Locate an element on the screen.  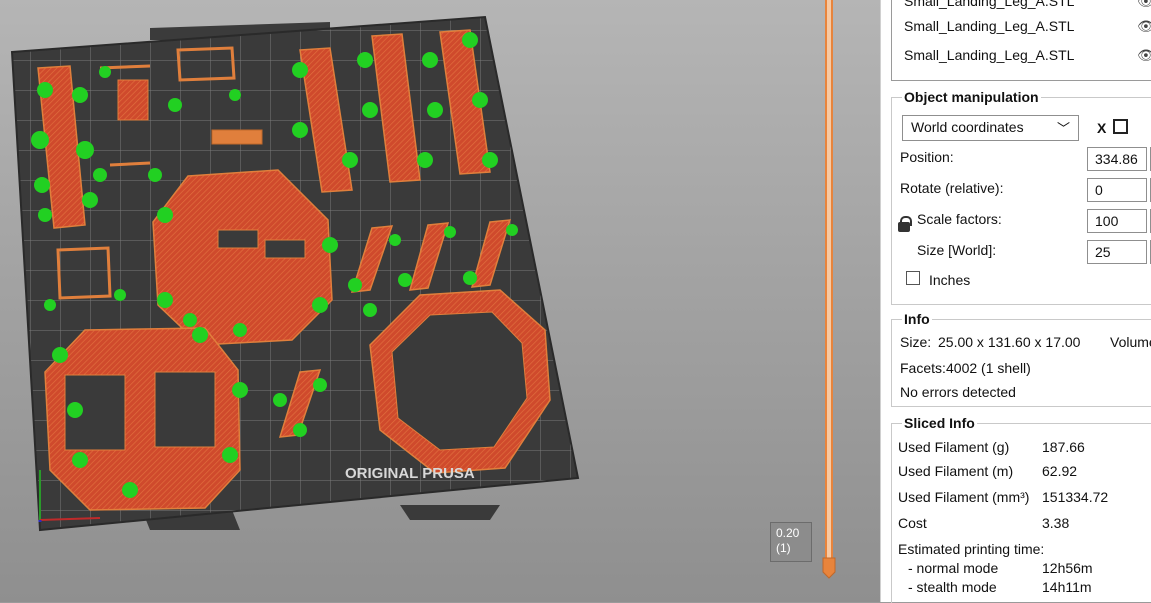
coordinates-select: World coordinates ﹀ is located at coordinates (990, 128).